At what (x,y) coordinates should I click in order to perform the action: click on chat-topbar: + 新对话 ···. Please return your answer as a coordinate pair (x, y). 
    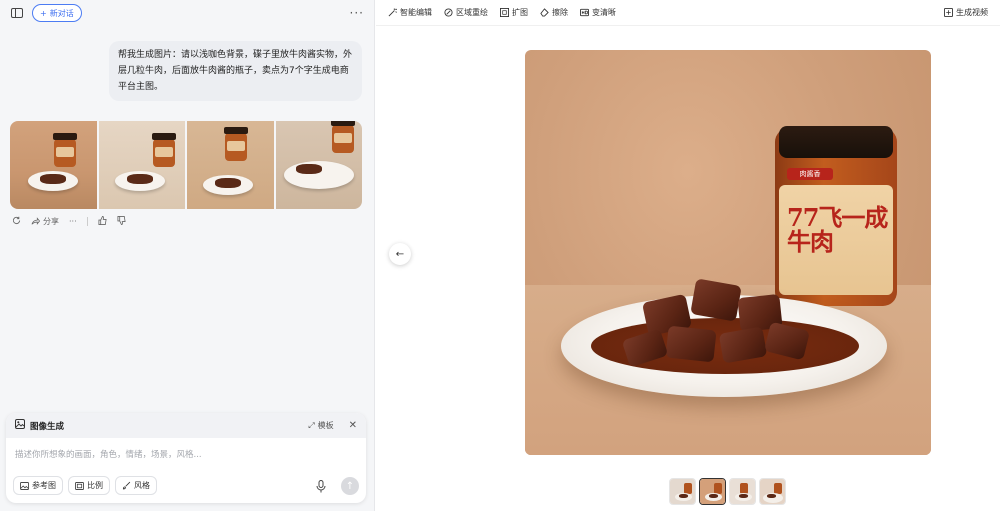
    Looking at the image, I should click on (187, 13).